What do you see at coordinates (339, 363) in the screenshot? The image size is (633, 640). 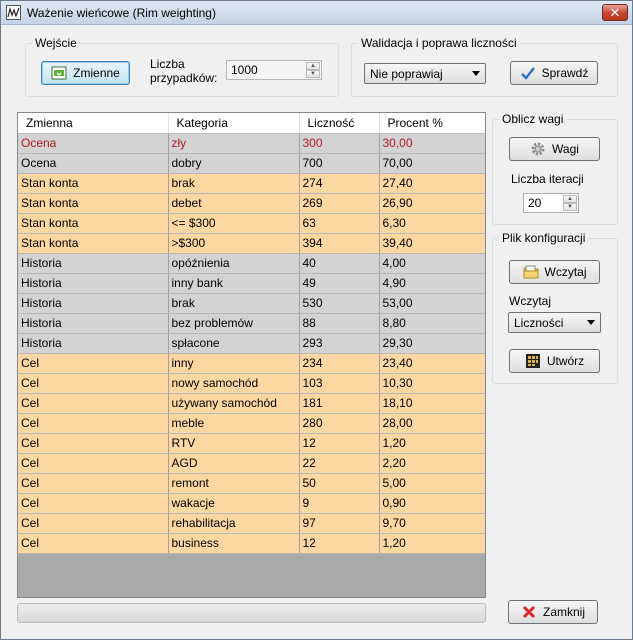 I see `cell-count: 234` at bounding box center [339, 363].